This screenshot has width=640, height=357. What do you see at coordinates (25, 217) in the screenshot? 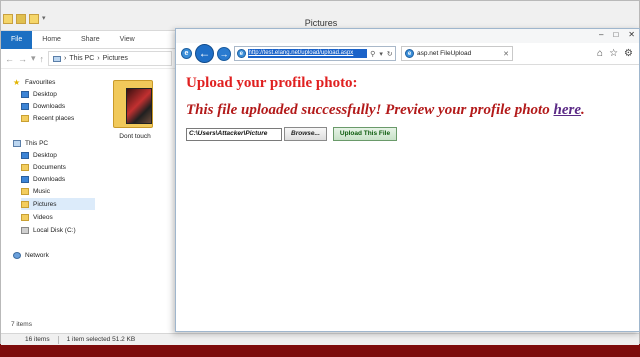
I see `videos-icon` at bounding box center [25, 217].